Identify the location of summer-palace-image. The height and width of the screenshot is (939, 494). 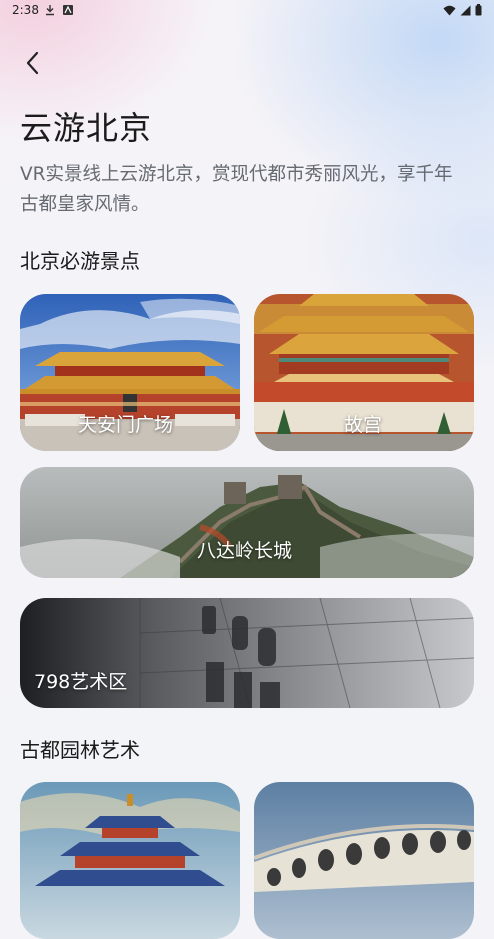
(364, 860).